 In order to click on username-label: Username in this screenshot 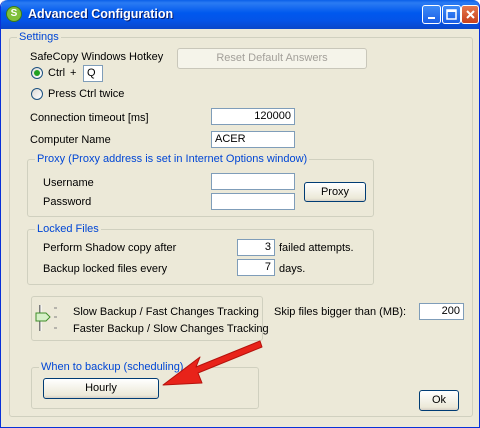, I will do `click(68, 183)`.